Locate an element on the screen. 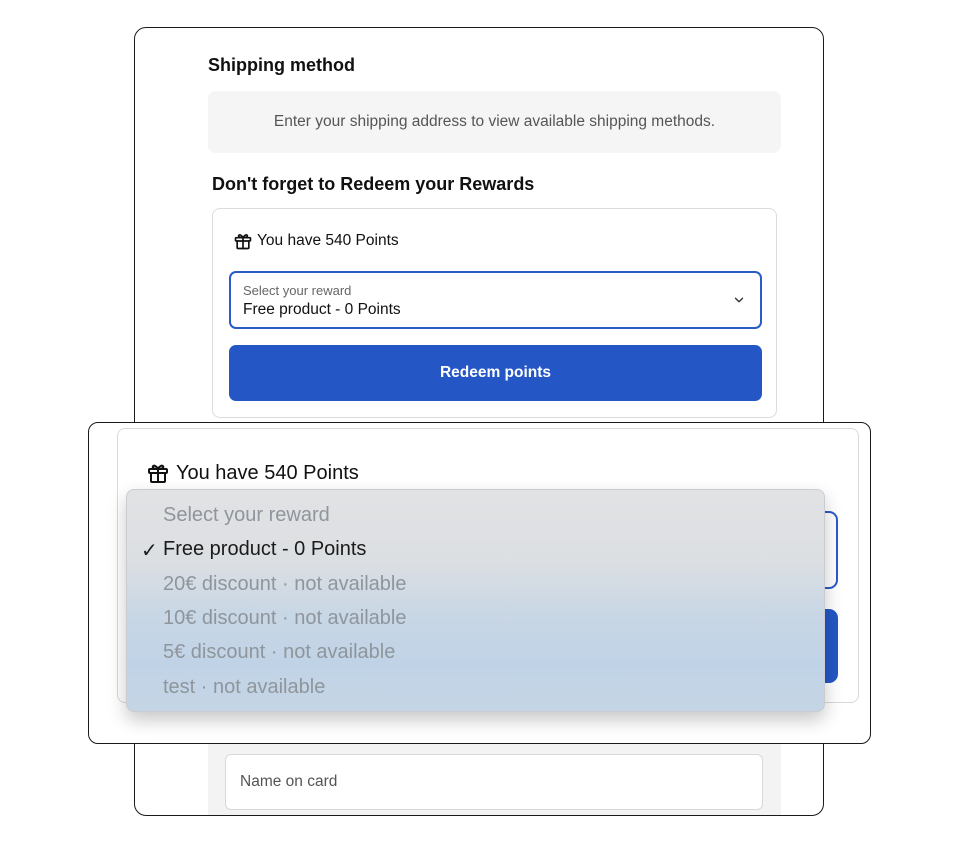  shipping-method-title: Shipping method is located at coordinates (281, 65).